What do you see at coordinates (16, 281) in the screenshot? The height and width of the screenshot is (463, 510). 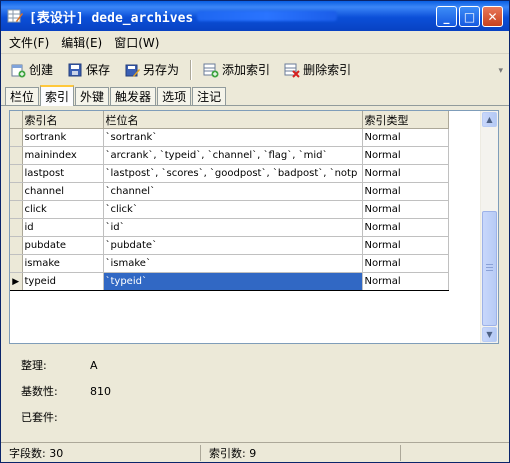 I see `current-row-arrow-icon: ▶` at bounding box center [16, 281].